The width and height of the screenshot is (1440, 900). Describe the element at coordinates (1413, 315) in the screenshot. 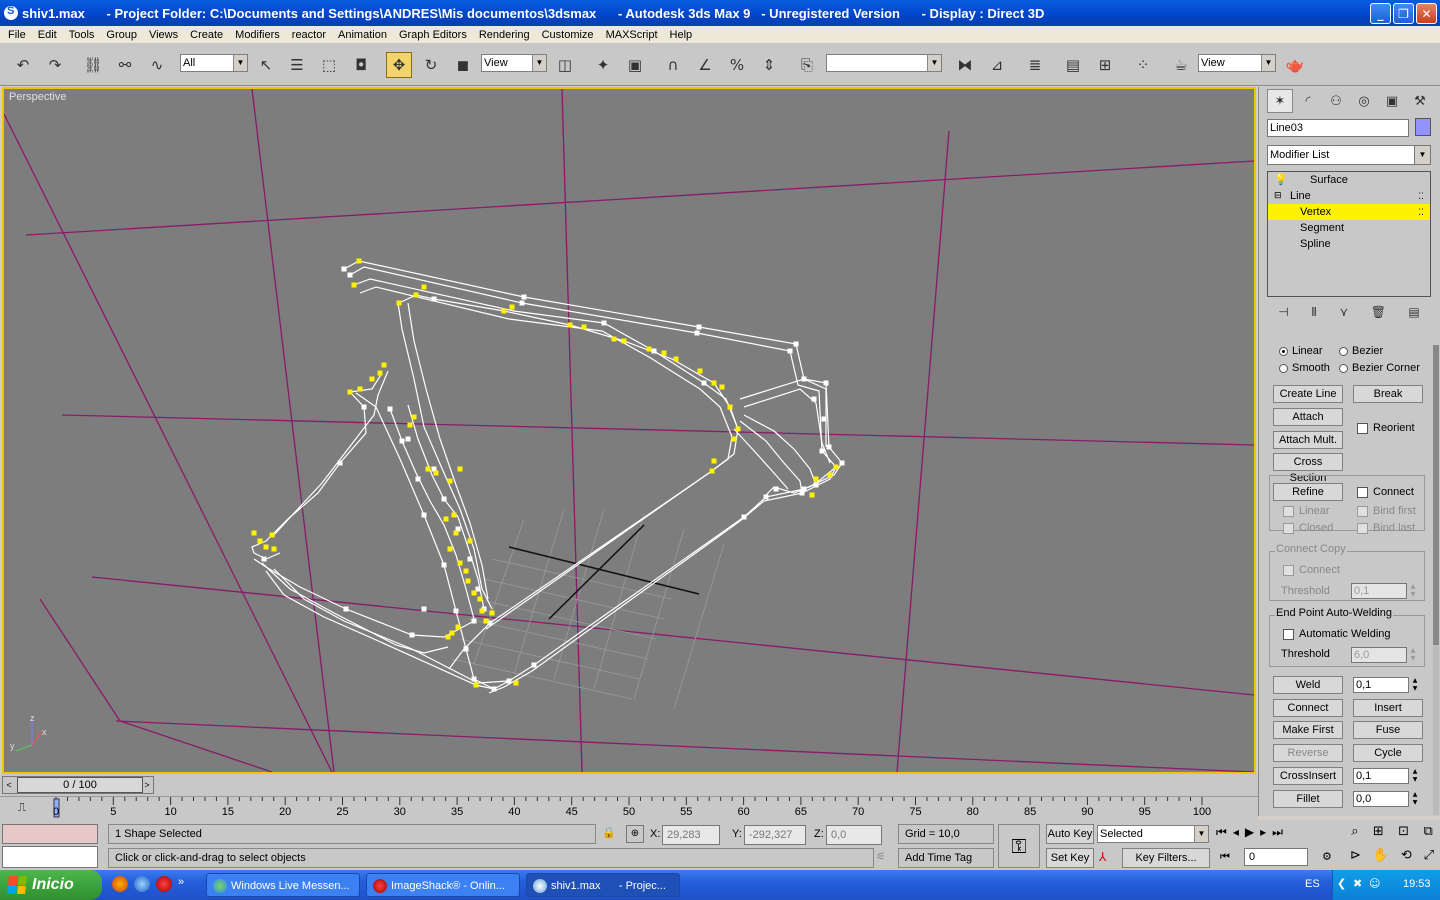

I see `configure-modifier-sets-icon: ▤` at that location.